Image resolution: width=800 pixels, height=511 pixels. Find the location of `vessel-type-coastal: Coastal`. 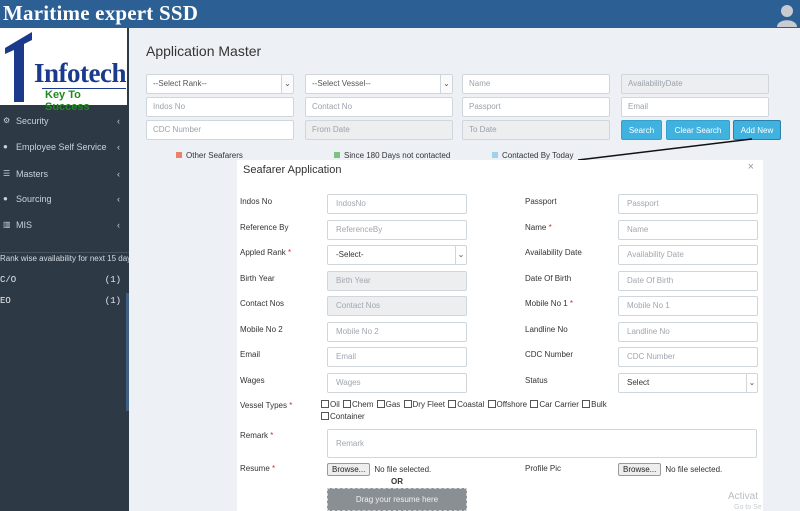

vessel-type-coastal: Coastal is located at coordinates (466, 405).